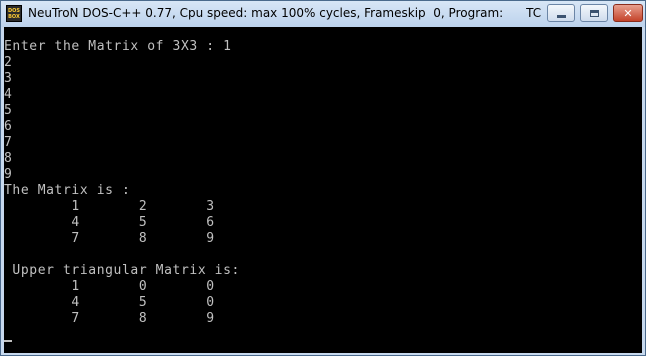 This screenshot has width=646, height=356. What do you see at coordinates (8, 62) in the screenshot?
I see `console-line: 2` at bounding box center [8, 62].